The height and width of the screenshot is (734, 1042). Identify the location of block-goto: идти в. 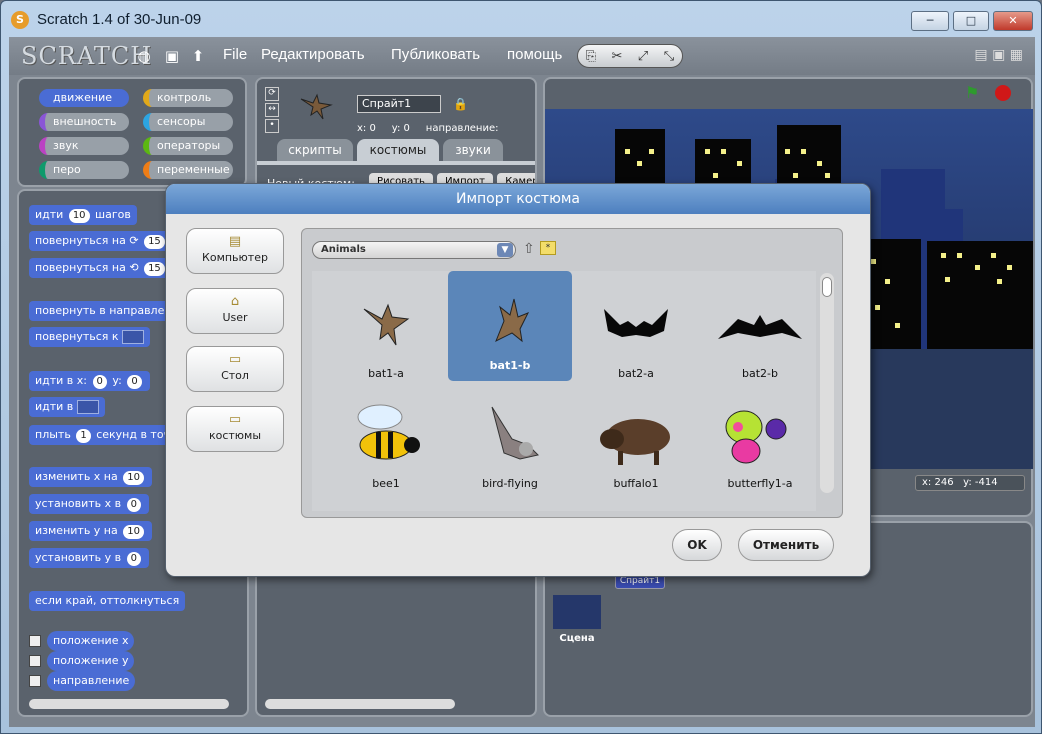
(67, 407).